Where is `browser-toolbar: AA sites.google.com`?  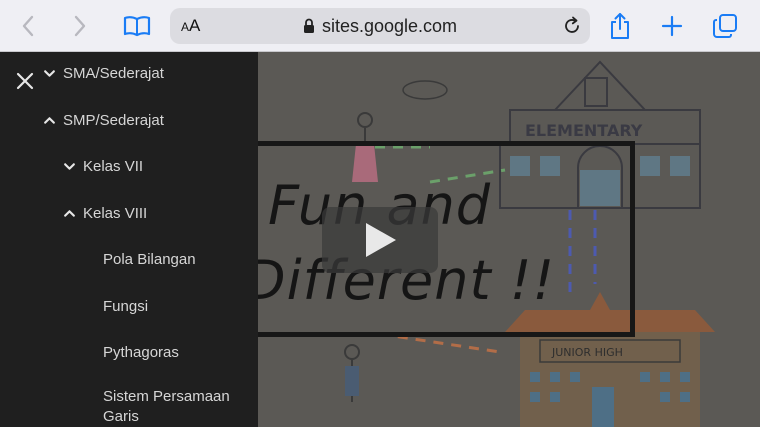 browser-toolbar: AA sites.google.com is located at coordinates (380, 26).